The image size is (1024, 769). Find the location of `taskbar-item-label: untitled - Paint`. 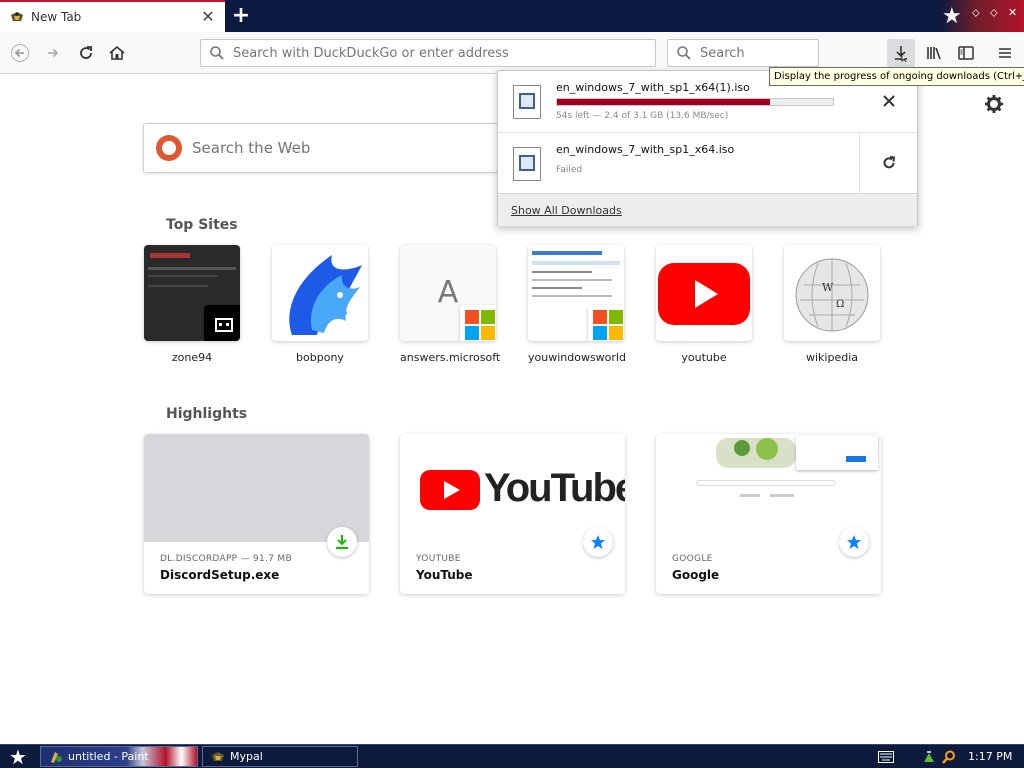

taskbar-item-label: untitled - Paint is located at coordinates (108, 756).